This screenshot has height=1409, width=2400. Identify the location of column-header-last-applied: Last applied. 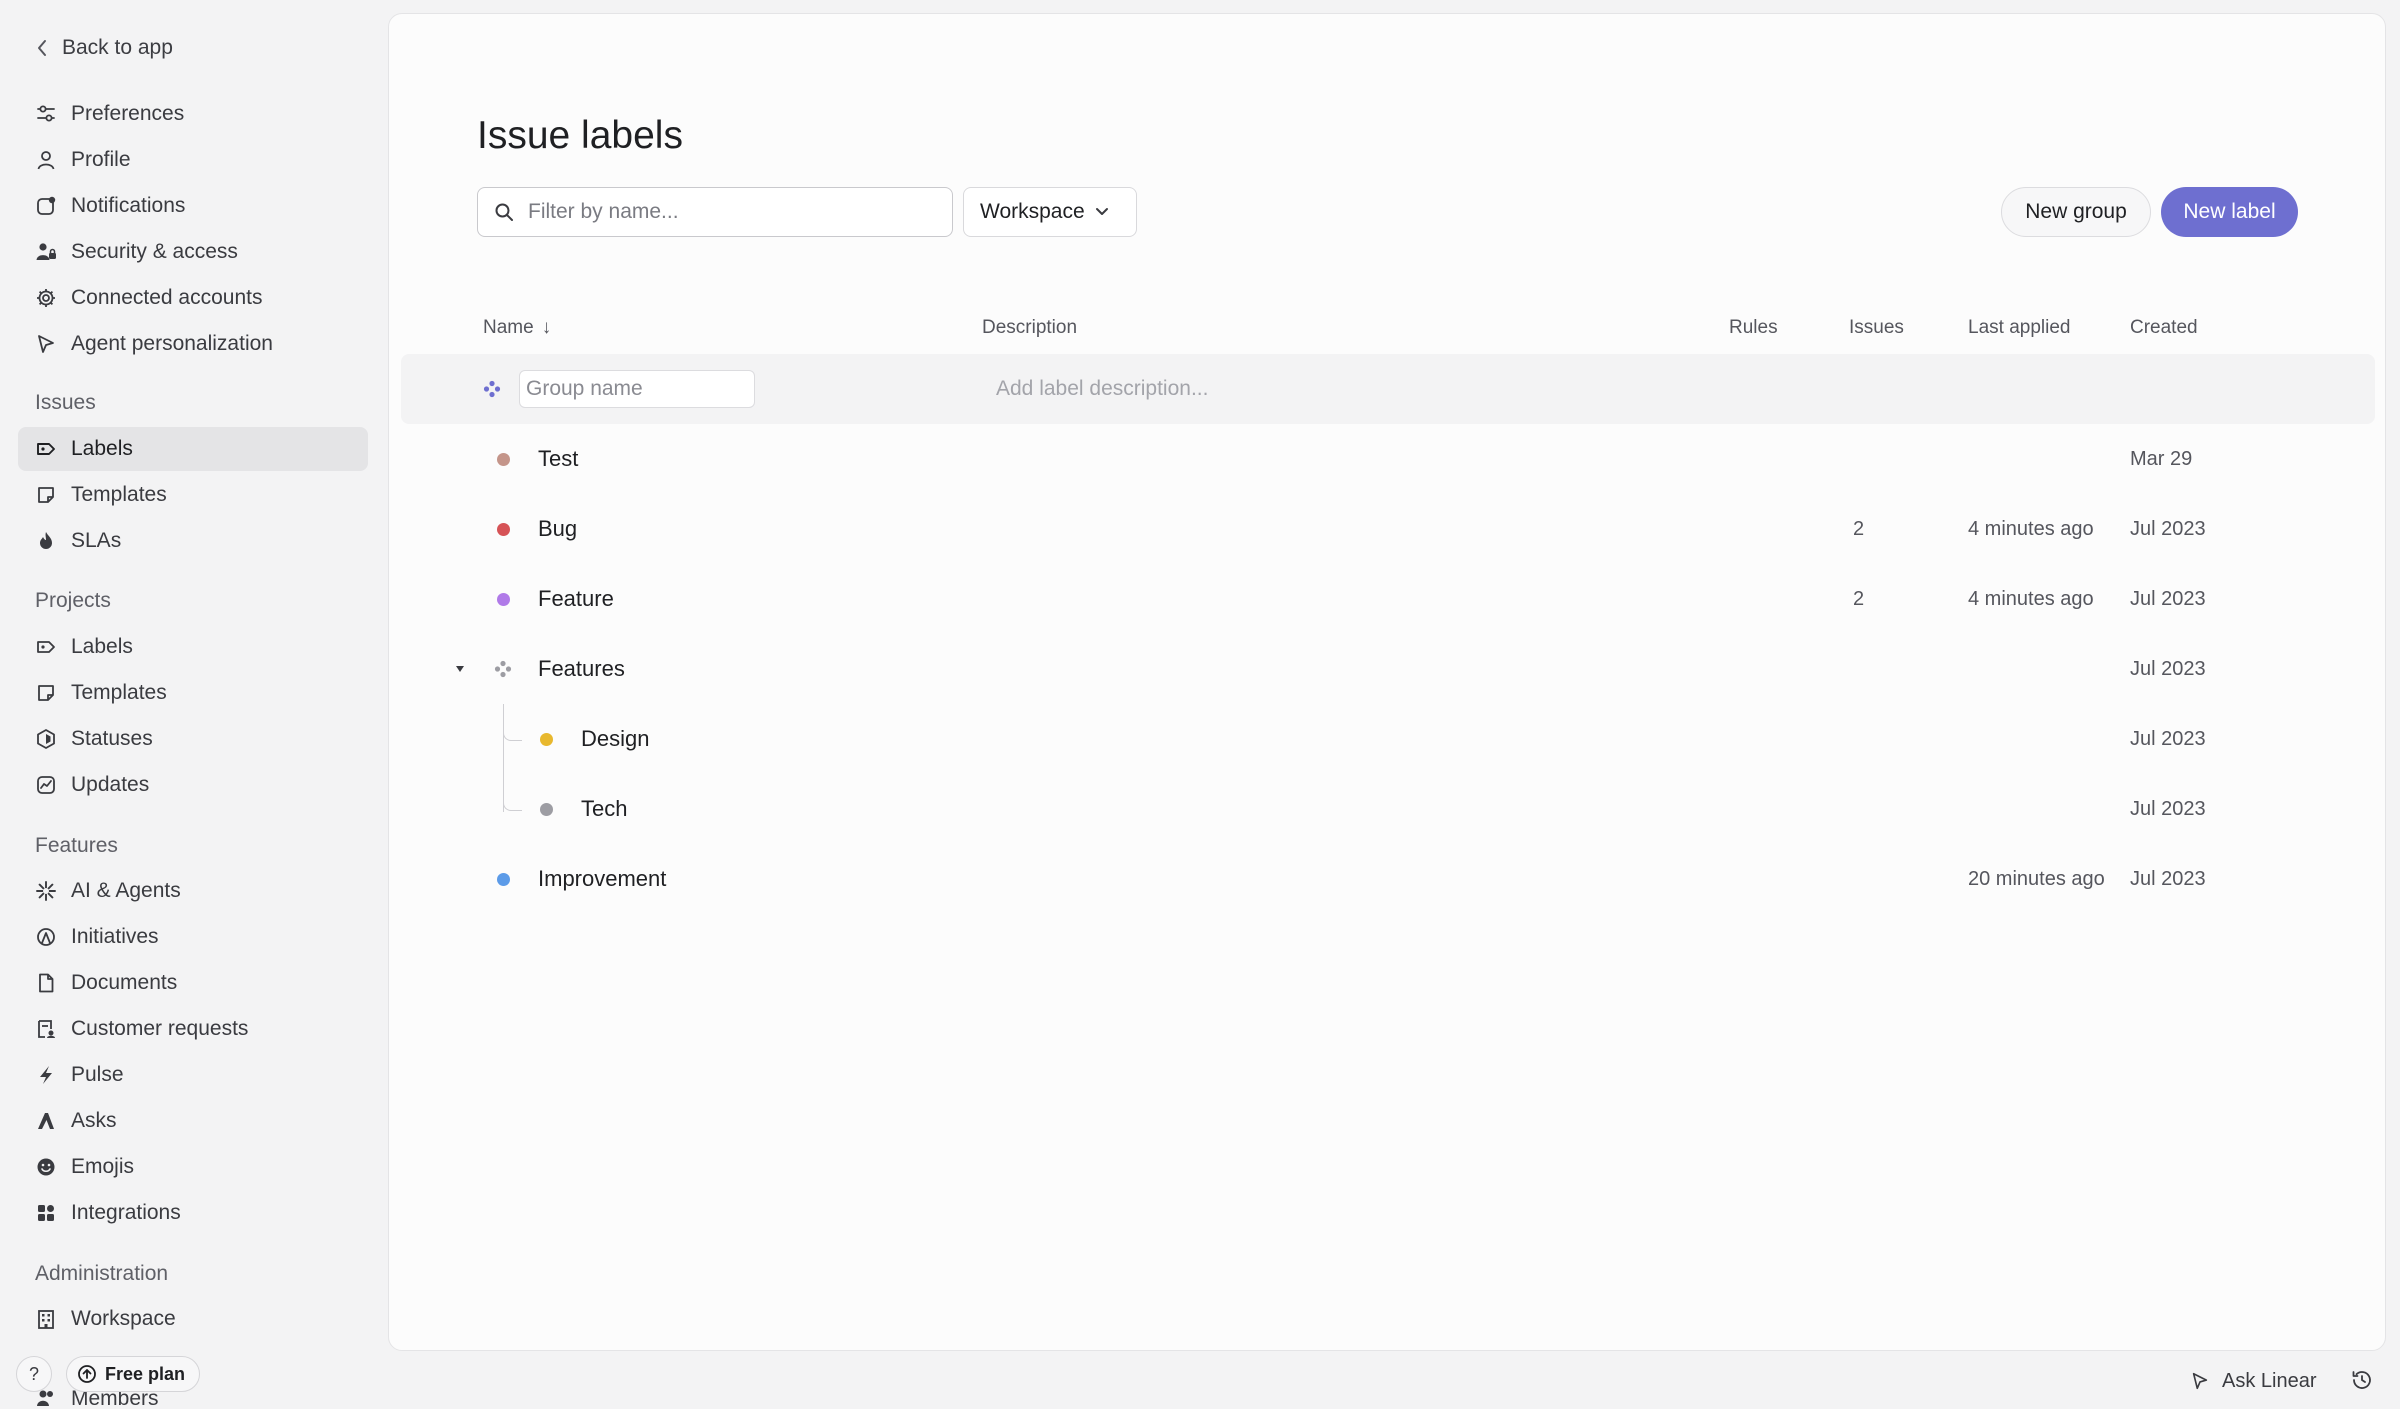
(2019, 328).